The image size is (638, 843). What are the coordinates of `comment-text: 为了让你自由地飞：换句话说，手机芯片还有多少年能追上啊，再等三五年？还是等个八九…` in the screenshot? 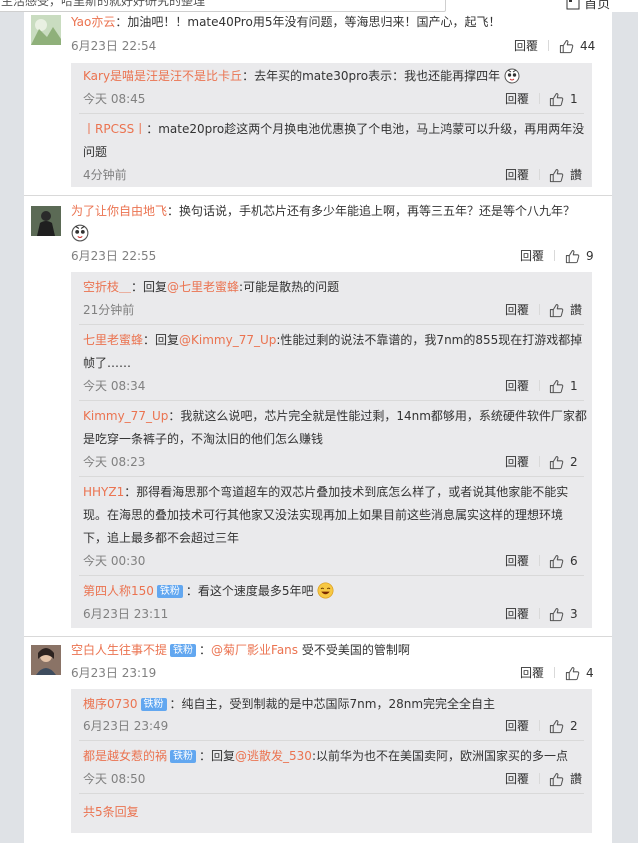 It's located at (323, 211).